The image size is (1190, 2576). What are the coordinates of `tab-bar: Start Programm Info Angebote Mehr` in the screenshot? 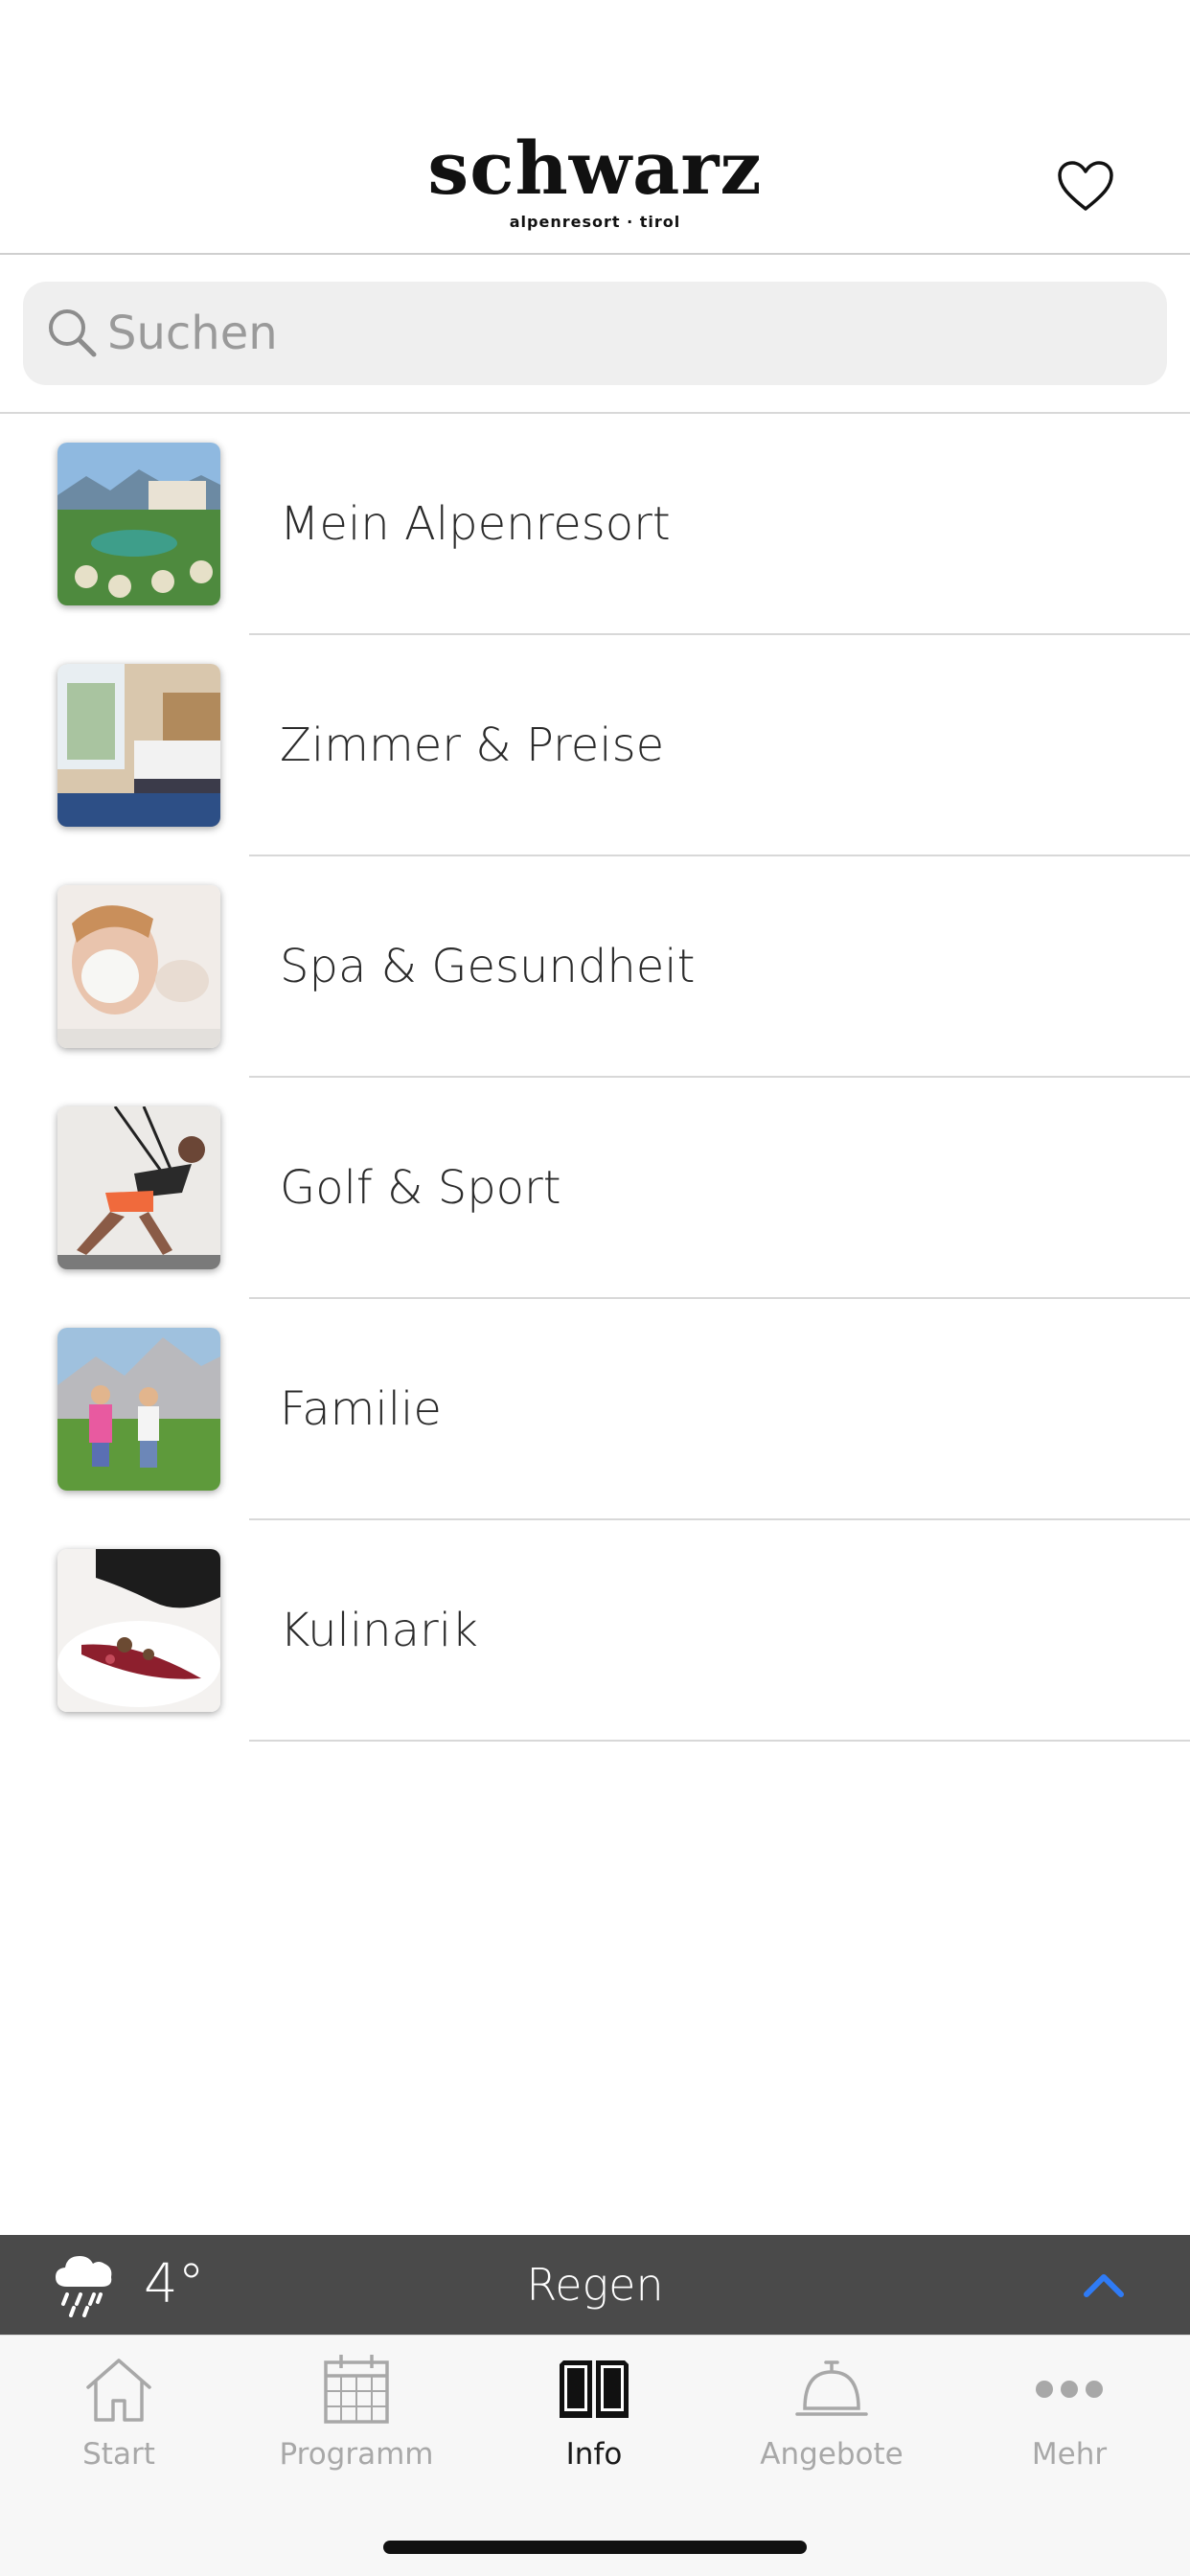 It's located at (595, 2455).